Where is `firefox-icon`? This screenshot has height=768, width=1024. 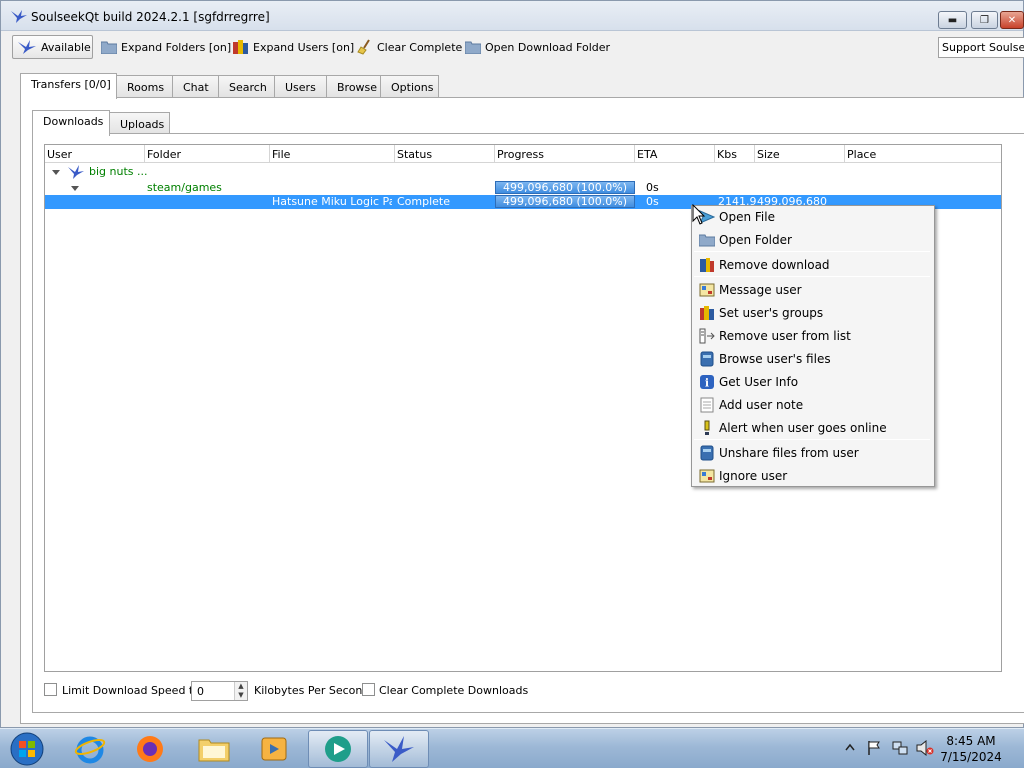 firefox-icon is located at coordinates (150, 749).